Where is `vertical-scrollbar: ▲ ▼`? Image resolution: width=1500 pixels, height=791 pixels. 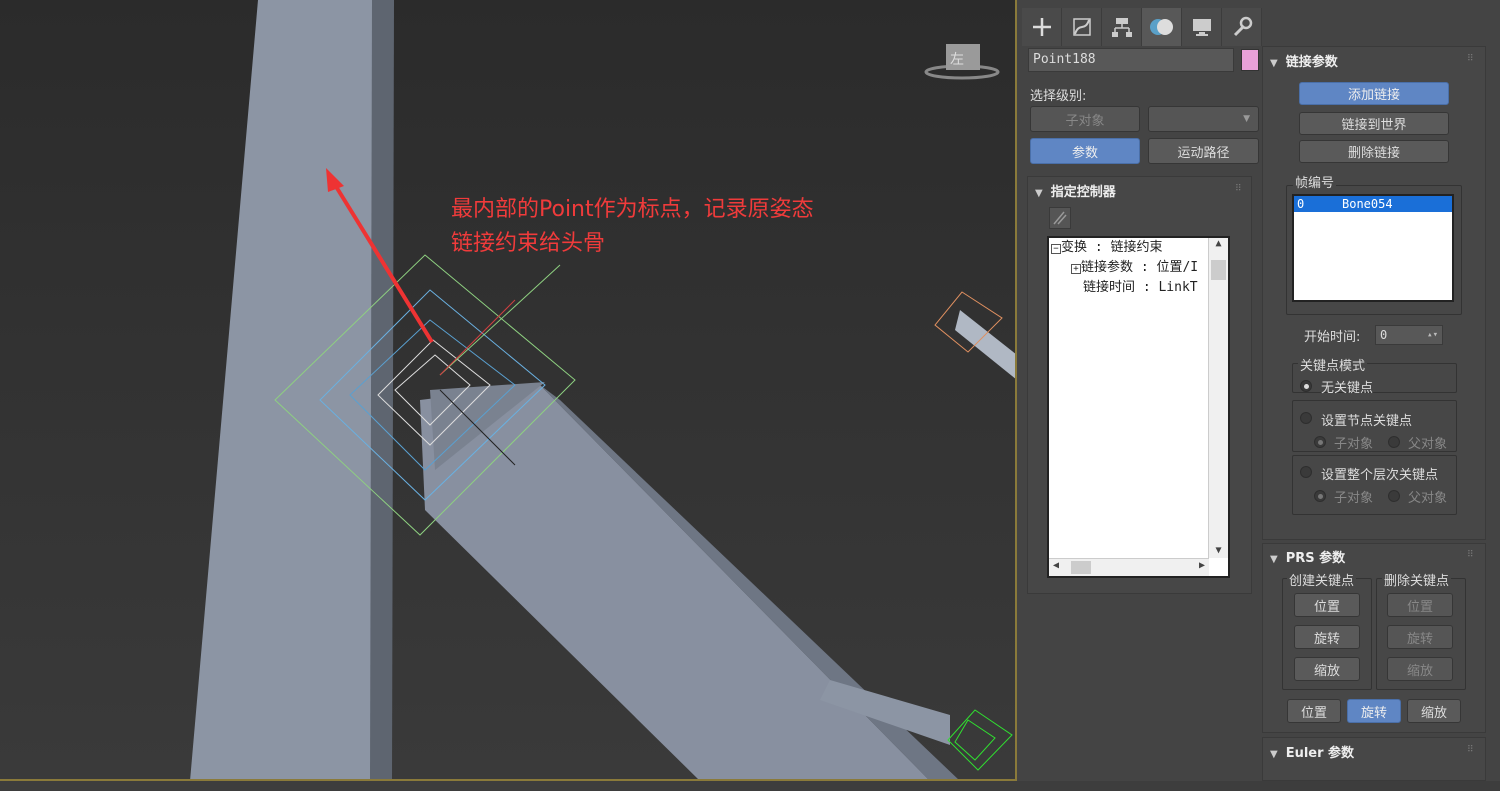 vertical-scrollbar: ▲ ▼ is located at coordinates (1218, 398).